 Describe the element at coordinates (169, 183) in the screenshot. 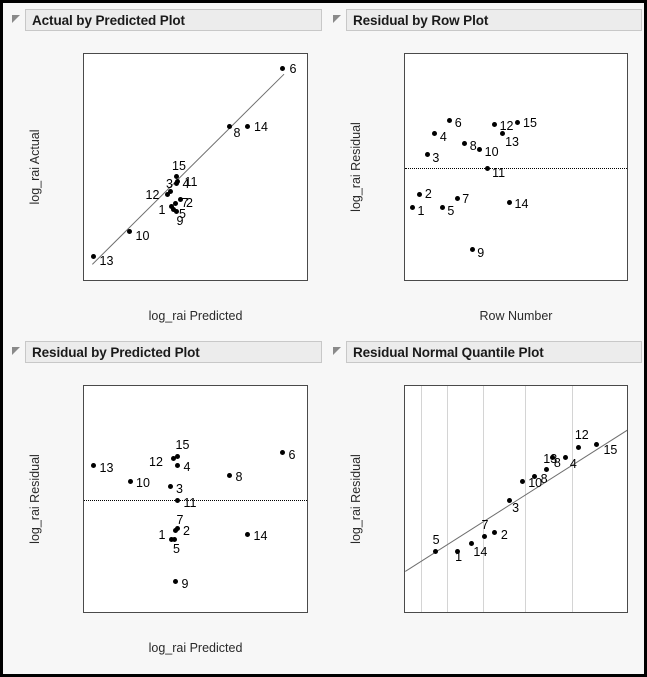

I see `data-point-label: 3` at that location.